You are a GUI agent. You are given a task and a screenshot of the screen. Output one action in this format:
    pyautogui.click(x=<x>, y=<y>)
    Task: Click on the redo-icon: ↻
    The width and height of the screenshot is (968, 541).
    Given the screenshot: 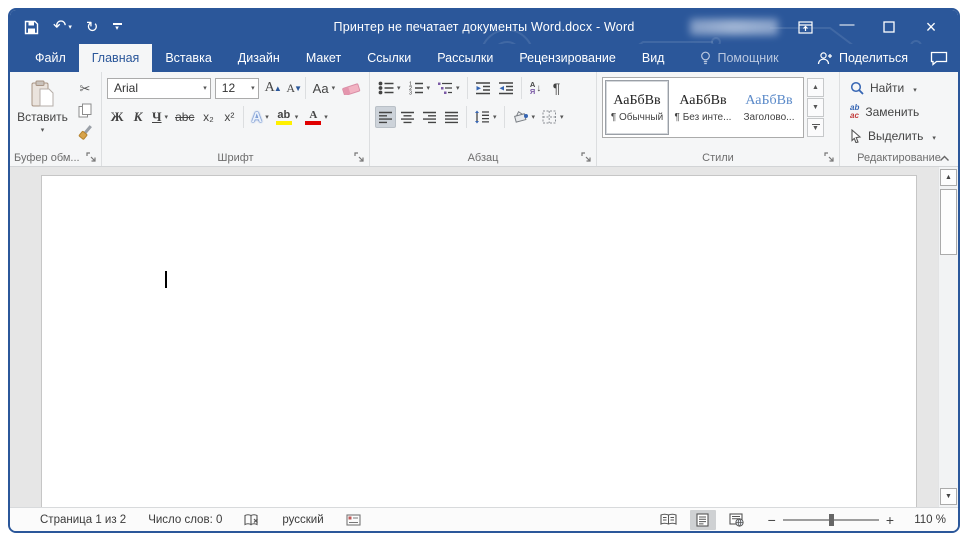 What is the action you would take?
    pyautogui.click(x=92, y=27)
    